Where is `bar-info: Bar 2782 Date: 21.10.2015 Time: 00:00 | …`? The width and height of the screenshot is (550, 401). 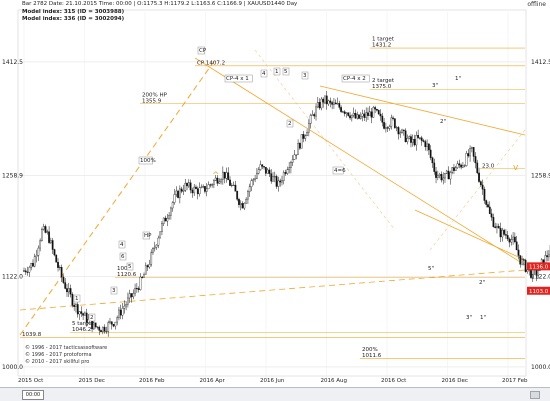
bar-info: Bar 2782 Date: 21.10.2015 Time: 00:00 | … is located at coordinates (160, 4).